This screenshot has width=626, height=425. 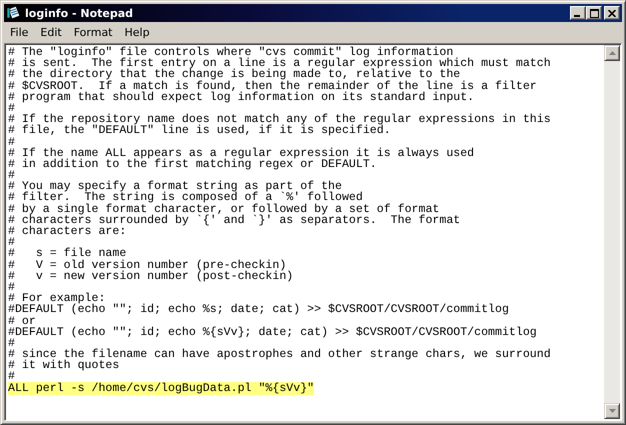 I want to click on menu-item: Format, so click(x=93, y=32).